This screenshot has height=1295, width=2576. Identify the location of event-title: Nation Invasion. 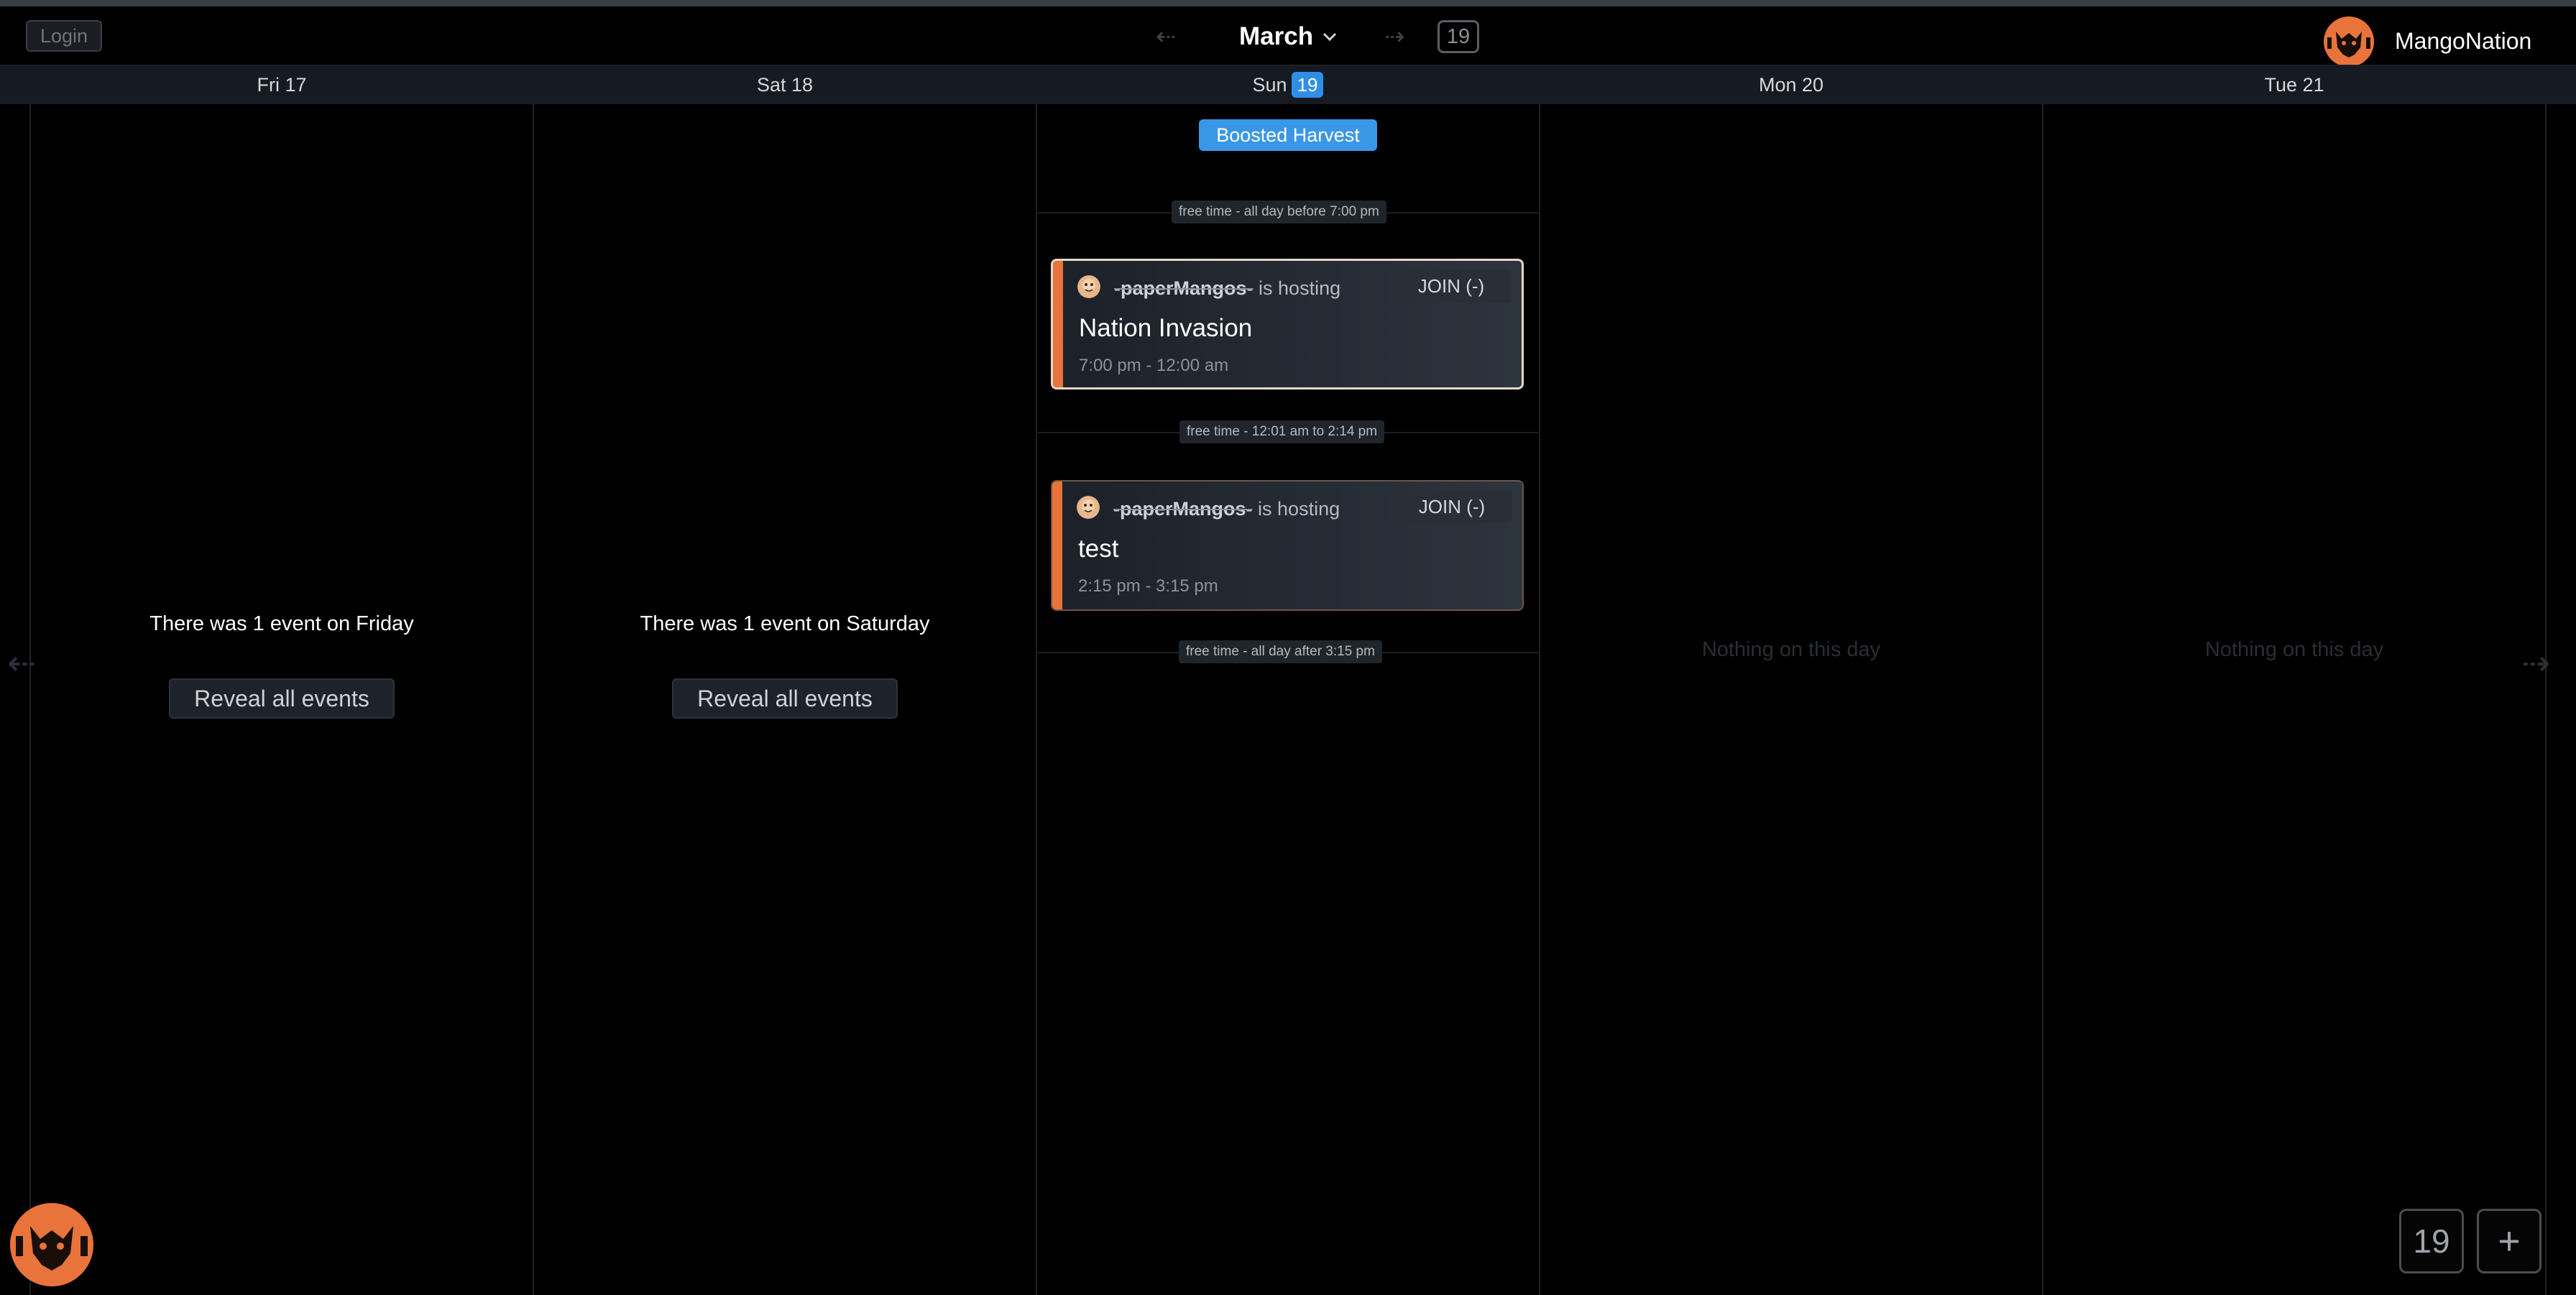
(1166, 328).